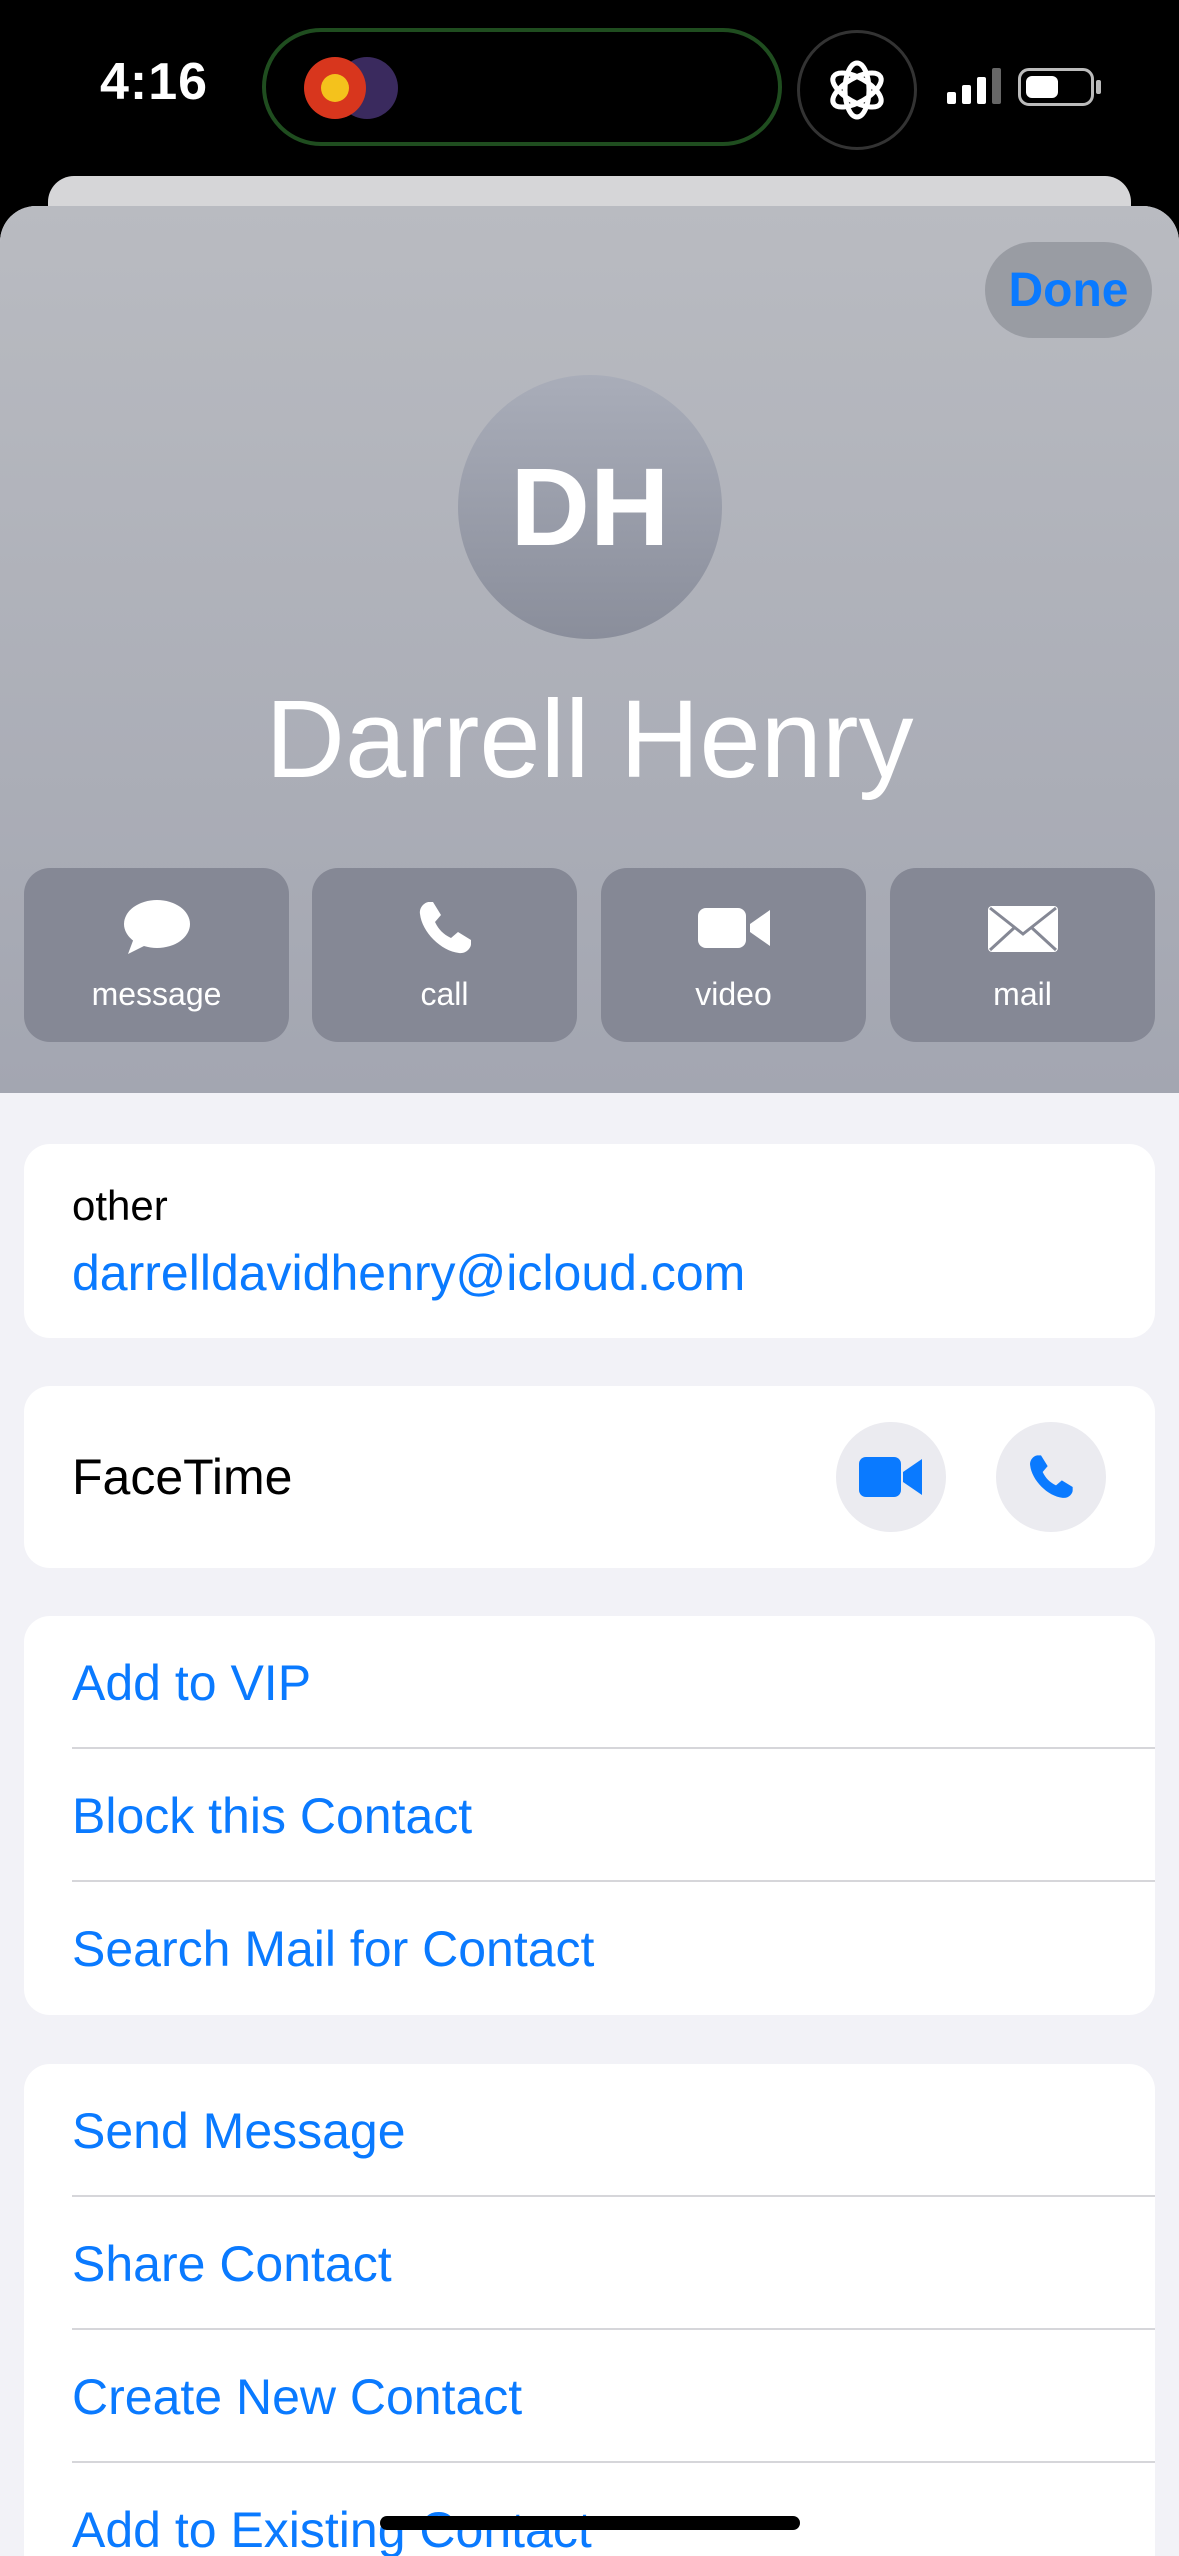 This screenshot has width=1179, height=2556. I want to click on email-card: other darrelldavidhenry@icloud.com, so click(589, 1241).